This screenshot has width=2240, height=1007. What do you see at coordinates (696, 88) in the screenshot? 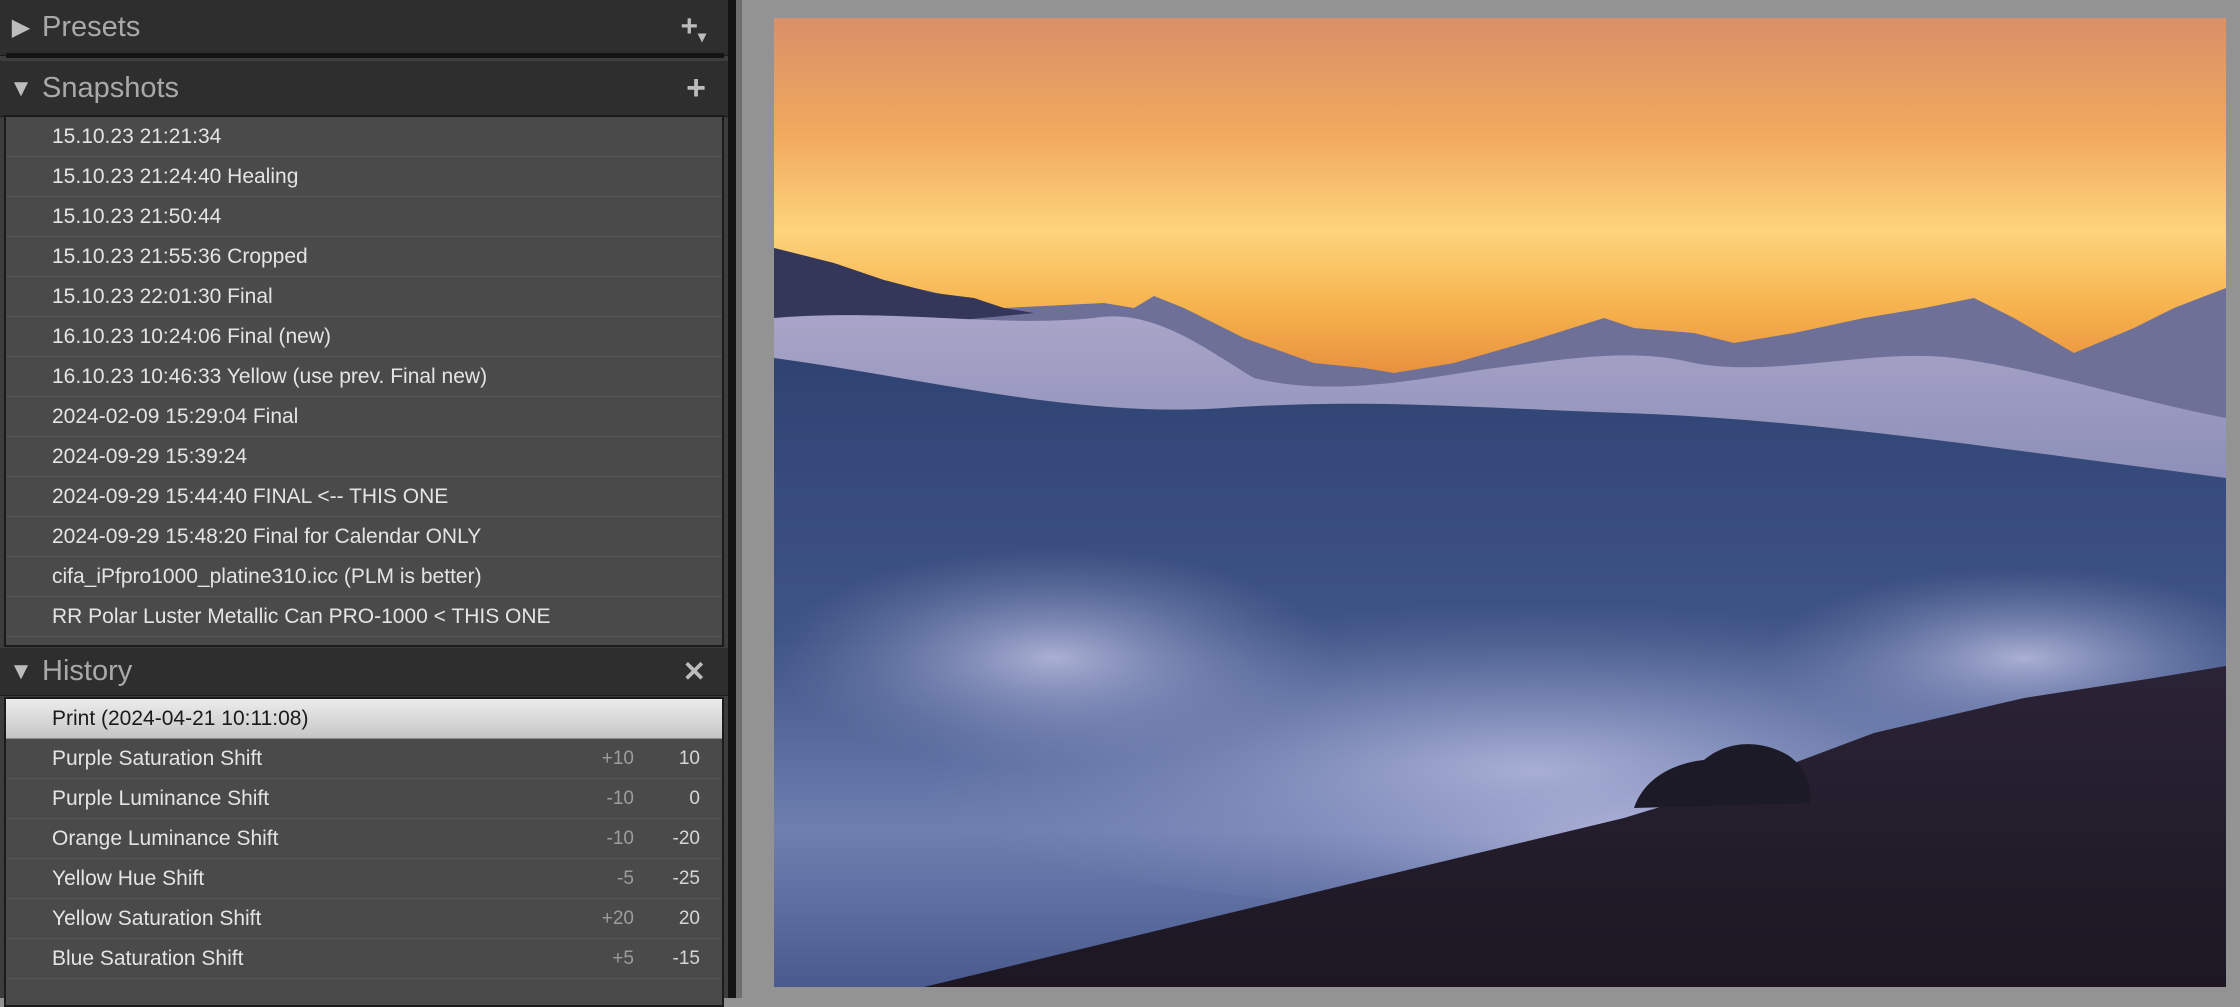
I see `add-snapshot-icon: +` at bounding box center [696, 88].